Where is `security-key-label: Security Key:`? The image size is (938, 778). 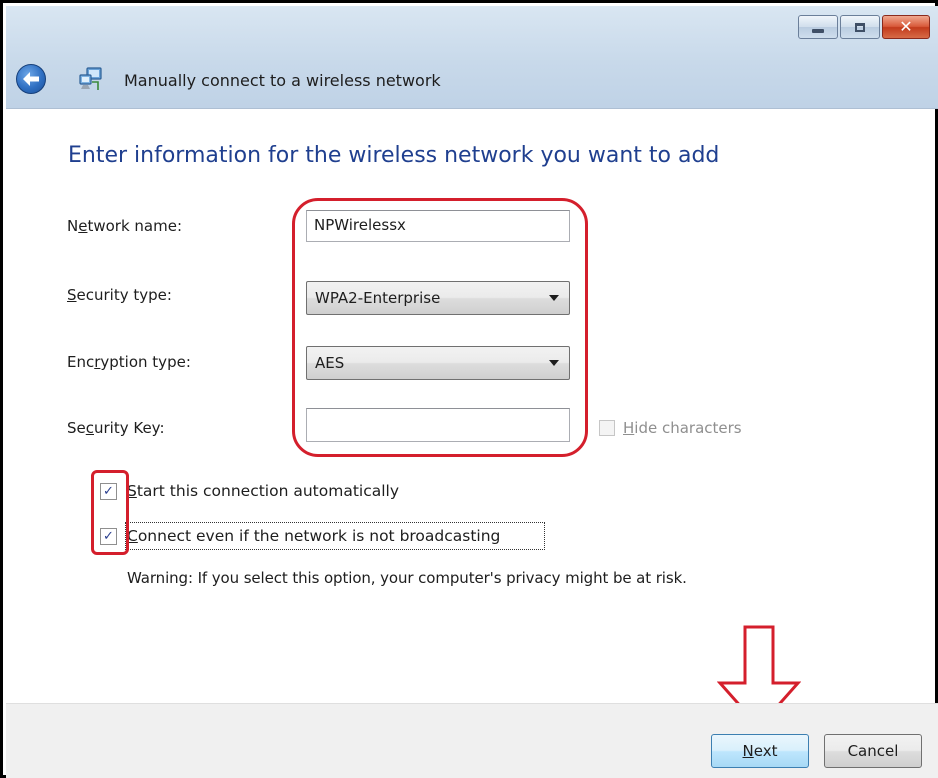 security-key-label: Security Key: is located at coordinates (116, 428).